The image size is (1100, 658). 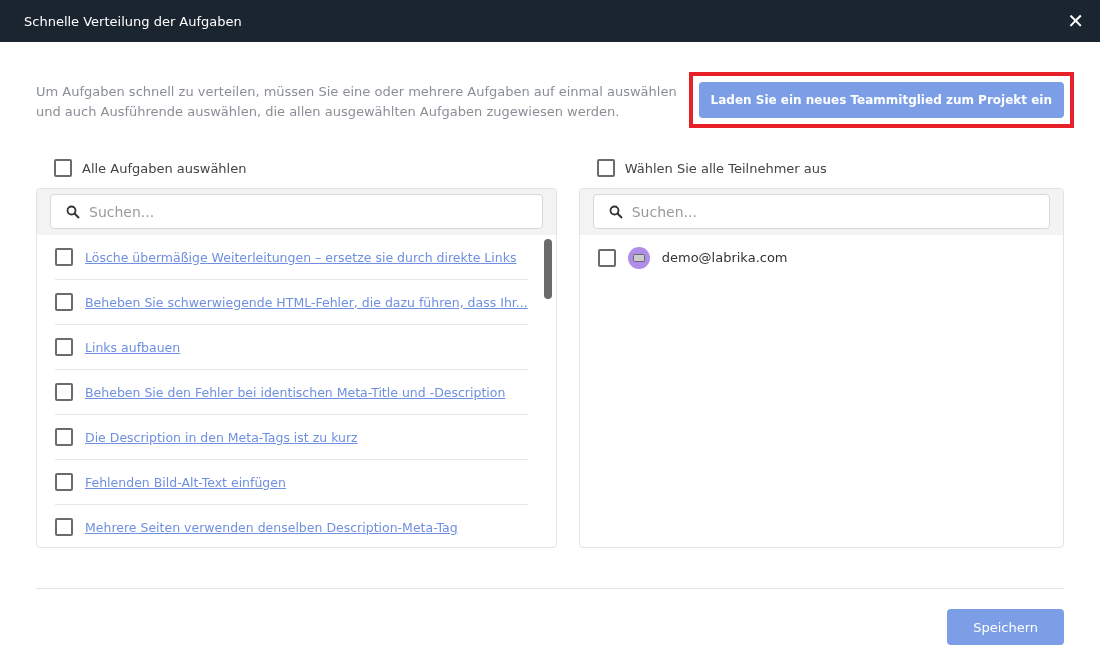 I want to click on avatar-icon, so click(x=638, y=257).